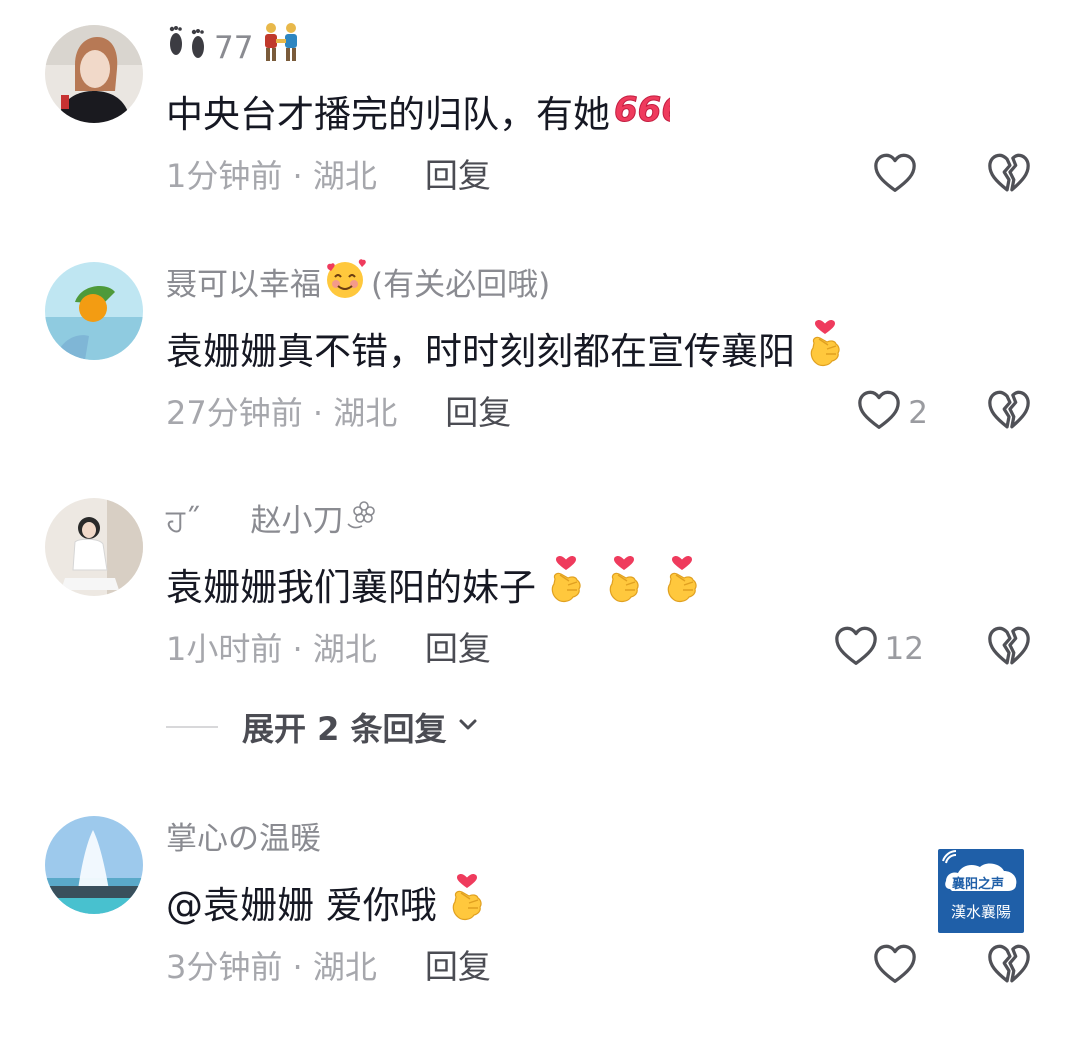 This screenshot has height=1056, width=1080. Describe the element at coordinates (183, 521) in the screenshot. I see `username-prefix: ਹ˝` at that location.